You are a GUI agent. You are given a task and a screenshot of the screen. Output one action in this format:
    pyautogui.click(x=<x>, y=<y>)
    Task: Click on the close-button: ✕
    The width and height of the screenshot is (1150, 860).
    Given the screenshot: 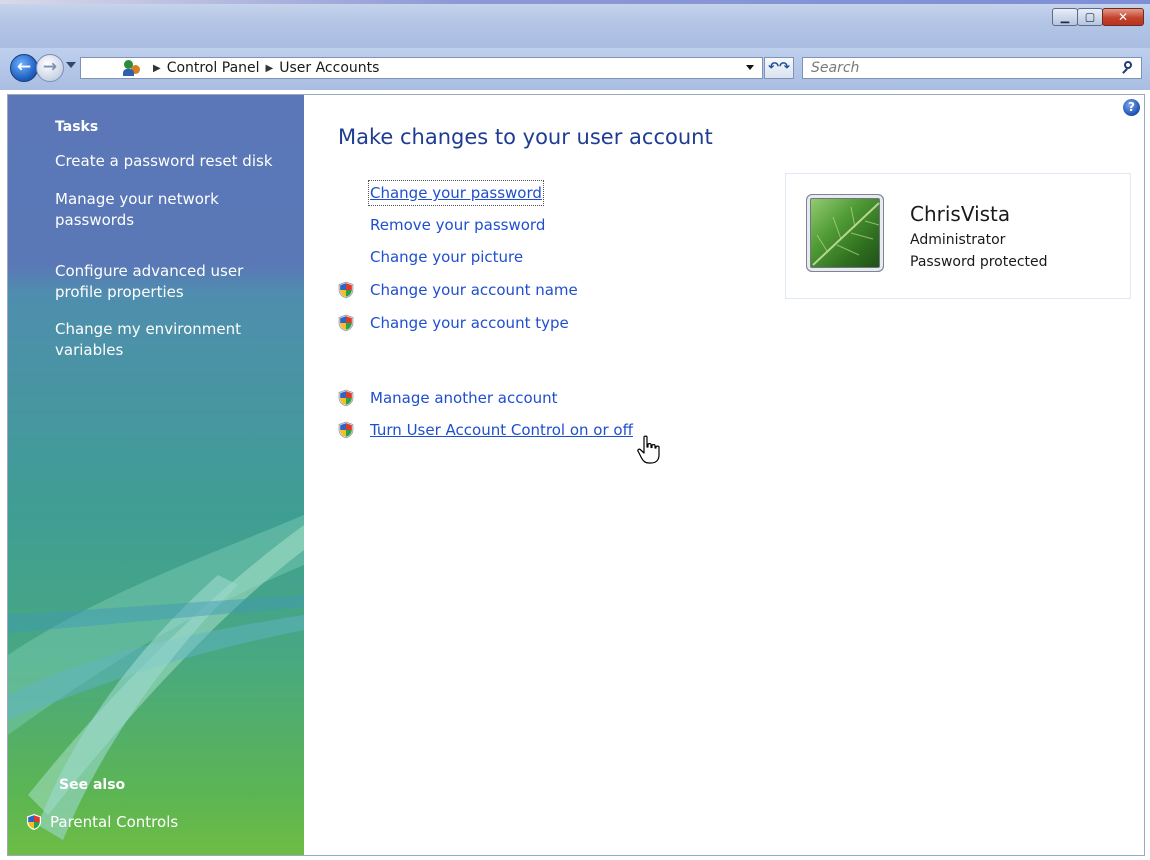 What is the action you would take?
    pyautogui.click(x=1123, y=17)
    